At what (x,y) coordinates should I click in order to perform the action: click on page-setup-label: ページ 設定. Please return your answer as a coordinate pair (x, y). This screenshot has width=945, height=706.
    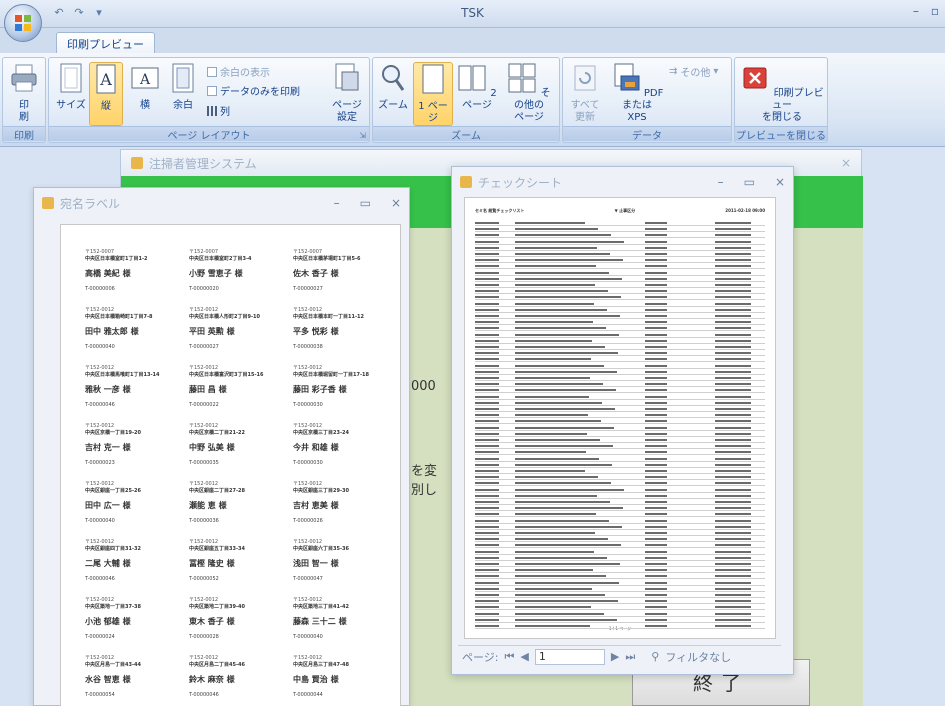
    Looking at the image, I should click on (347, 111).